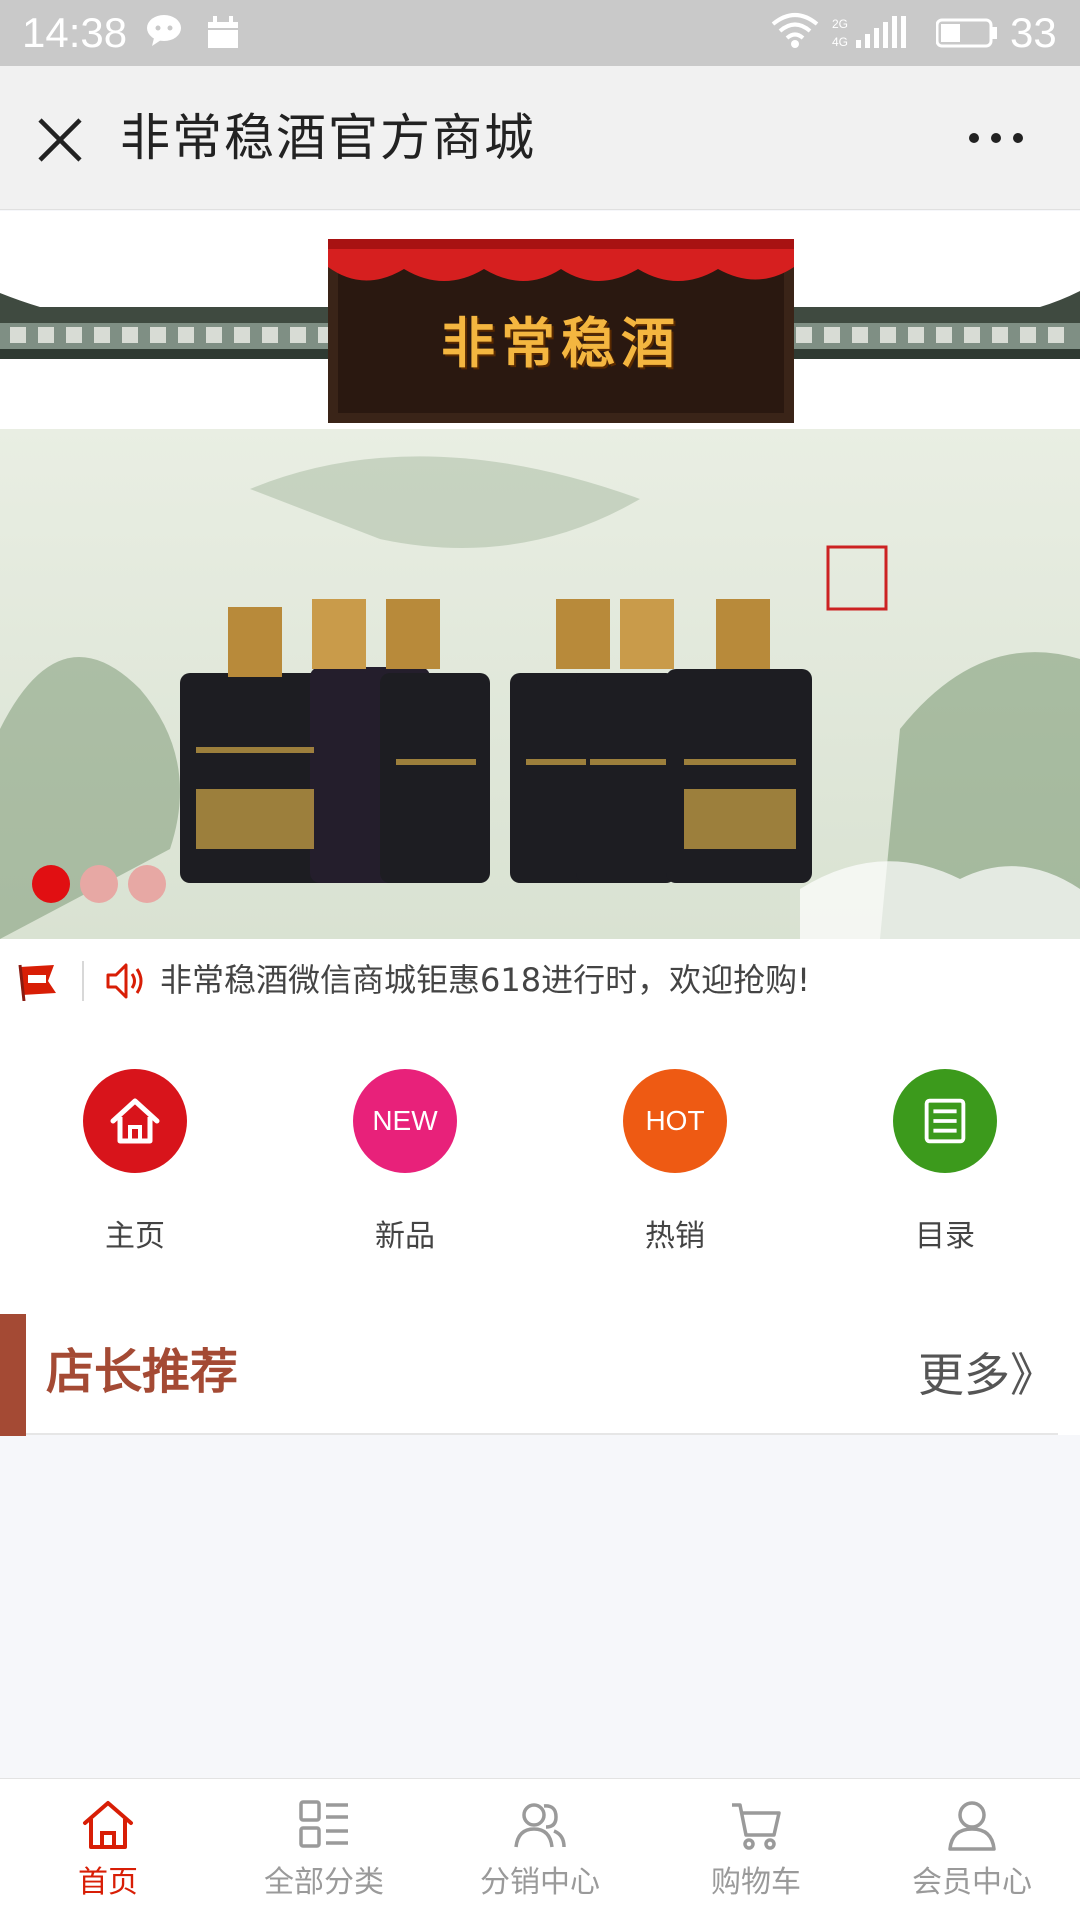 Image resolution: width=1080 pixels, height=1920 pixels. I want to click on tab-categories: 全部分类, so click(324, 1849).